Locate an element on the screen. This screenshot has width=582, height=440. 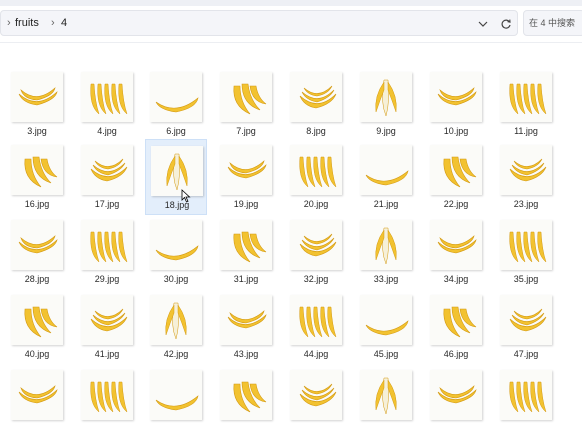
file-item: 32.jpg is located at coordinates (316, 252).